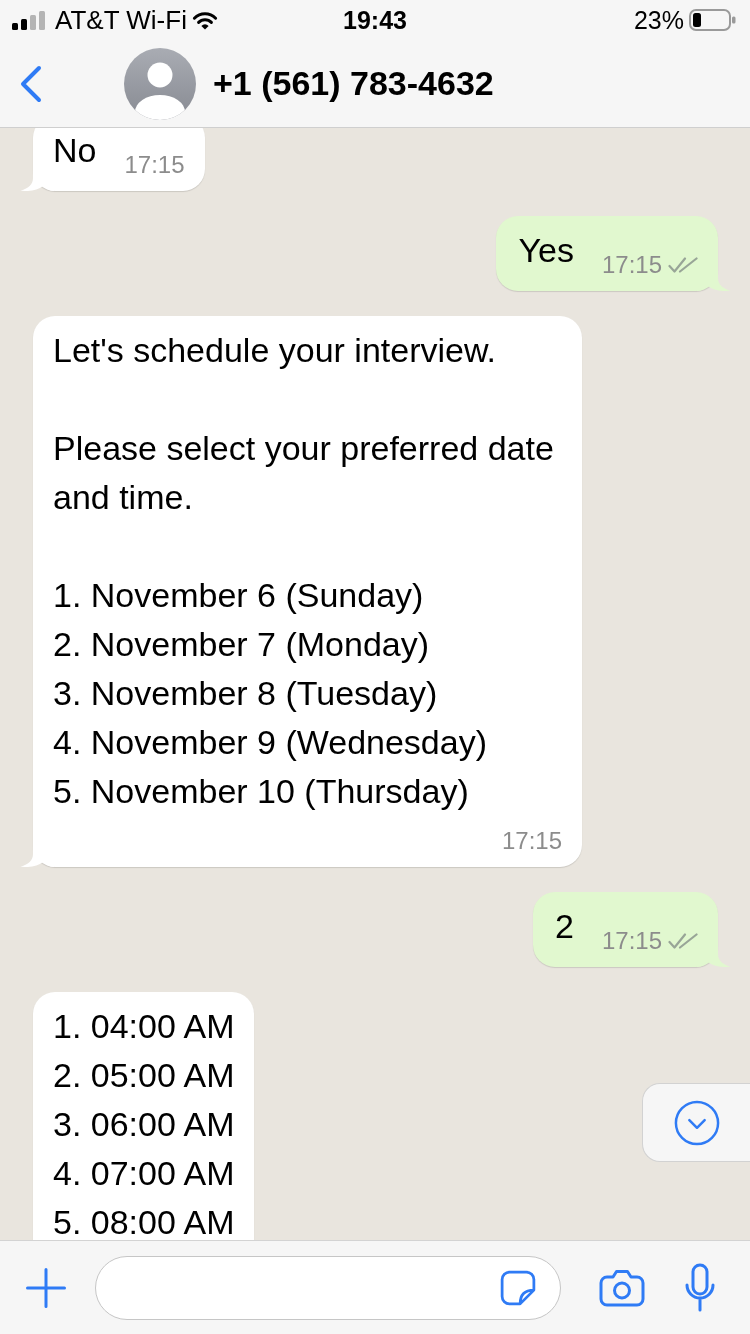 The height and width of the screenshot is (1334, 750). What do you see at coordinates (75, 150) in the screenshot?
I see `message-text: No` at bounding box center [75, 150].